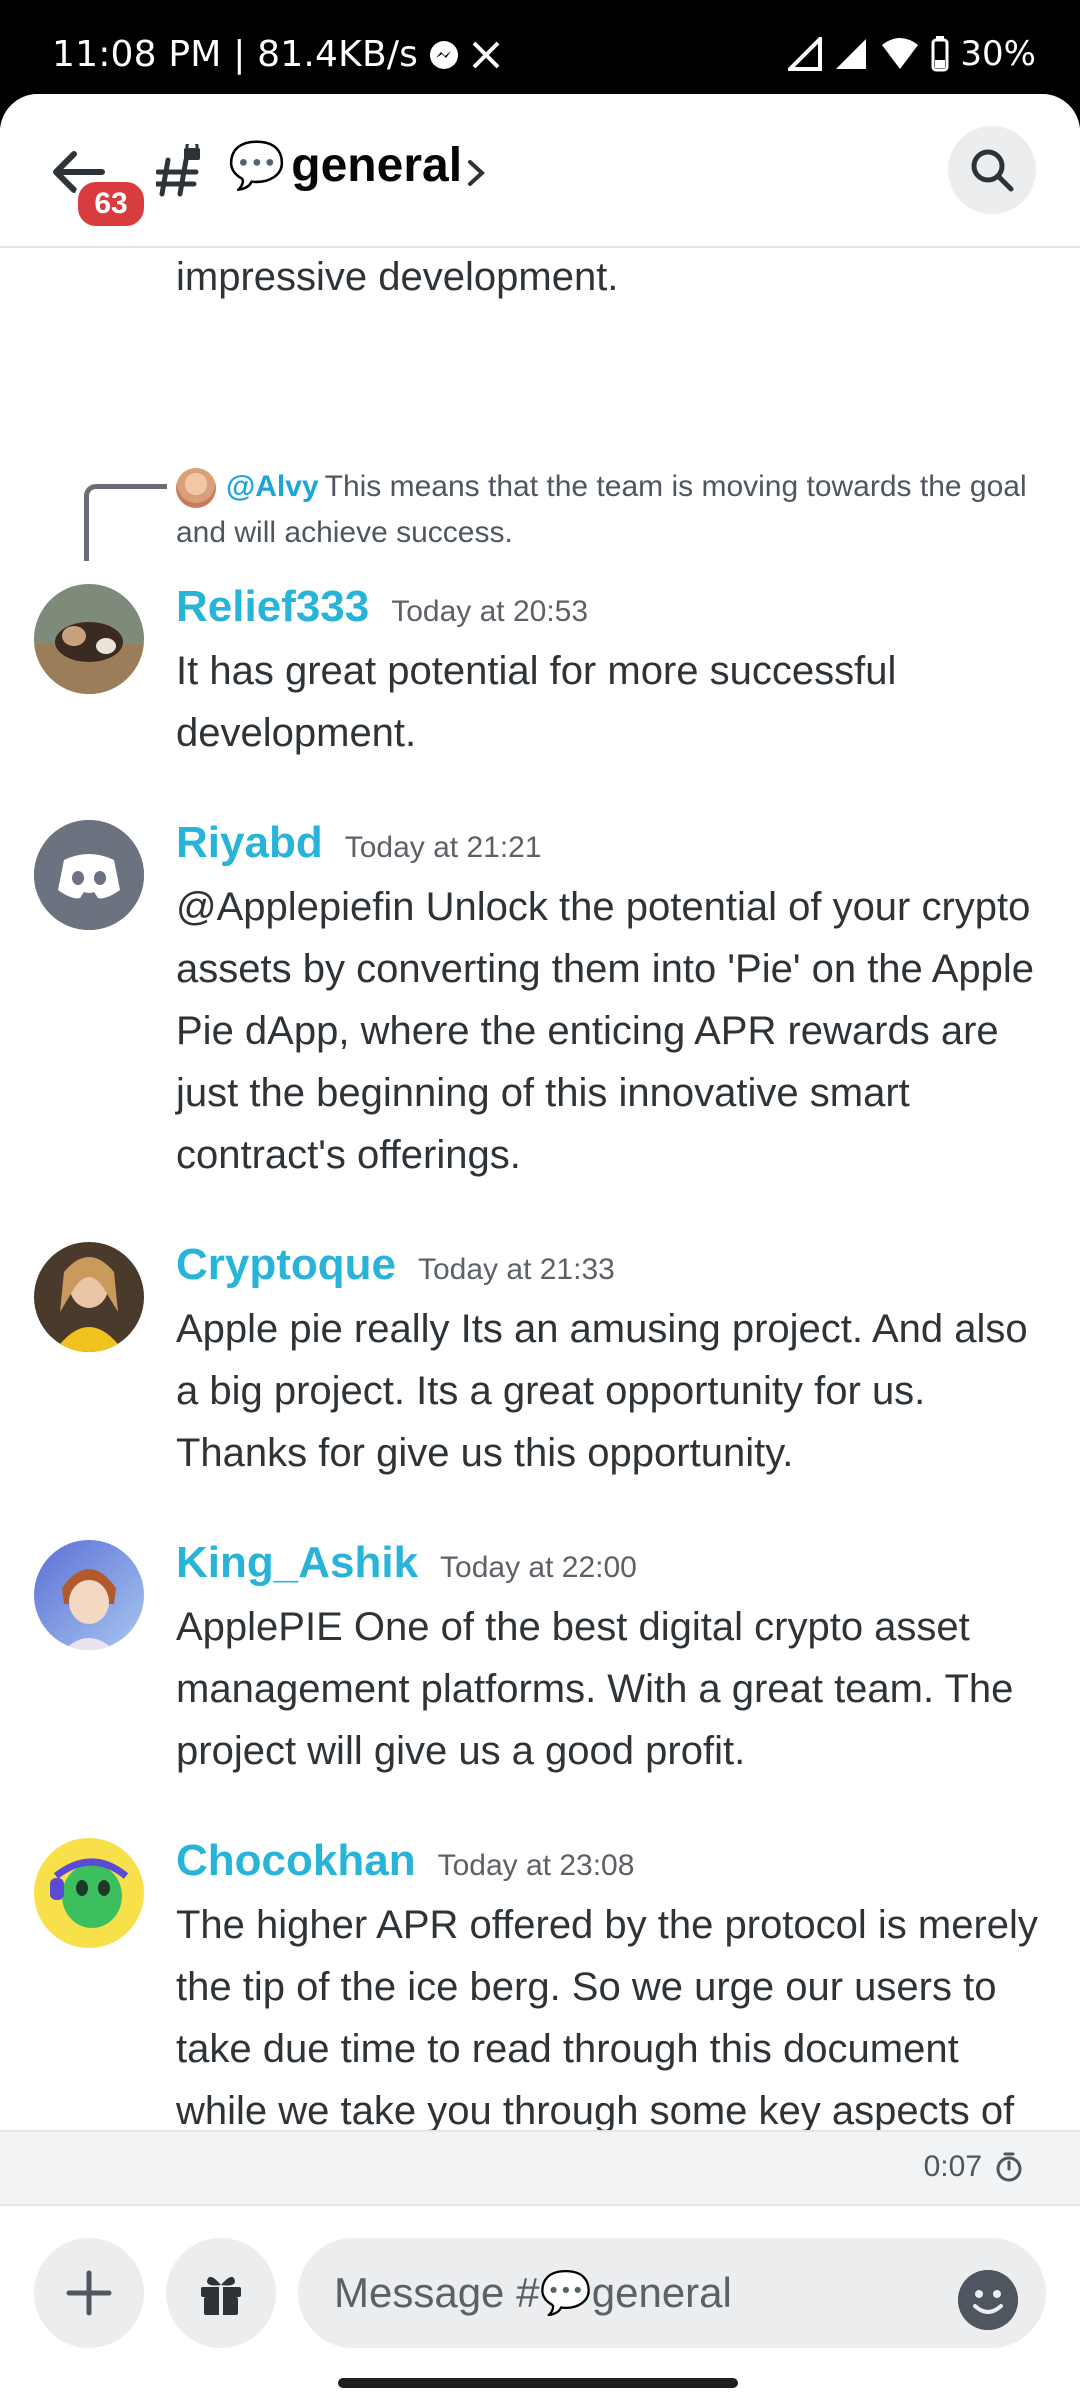 Image resolution: width=1080 pixels, height=2400 pixels. Describe the element at coordinates (178, 170) in the screenshot. I see `locked-channel-hash-icon` at that location.